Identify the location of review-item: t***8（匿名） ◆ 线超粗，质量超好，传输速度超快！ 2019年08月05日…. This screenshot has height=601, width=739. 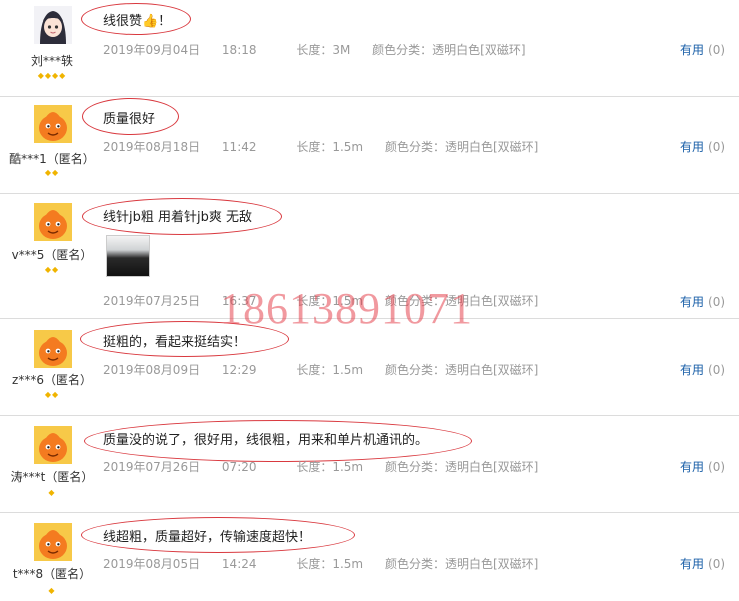
(369, 557).